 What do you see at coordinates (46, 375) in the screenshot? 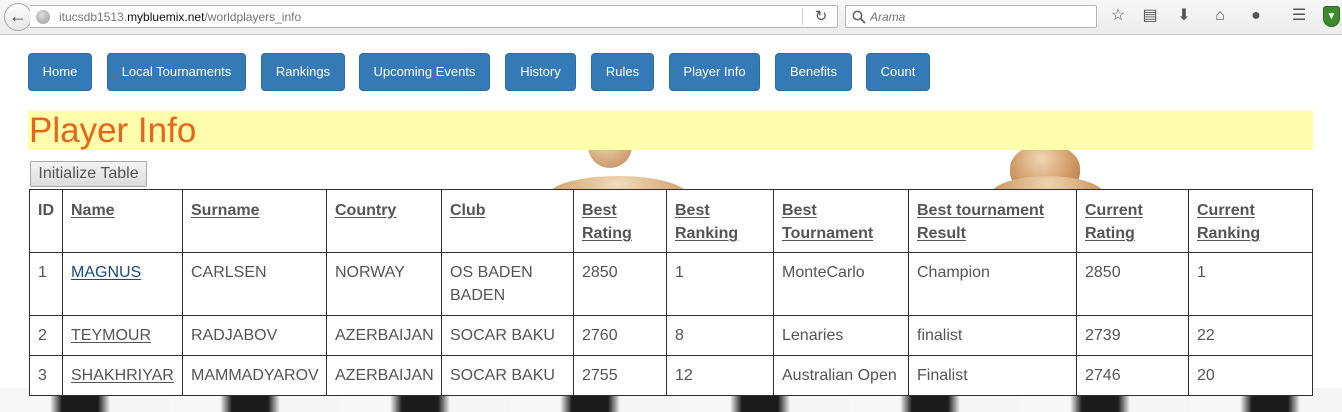
I see `cell-id: 3` at bounding box center [46, 375].